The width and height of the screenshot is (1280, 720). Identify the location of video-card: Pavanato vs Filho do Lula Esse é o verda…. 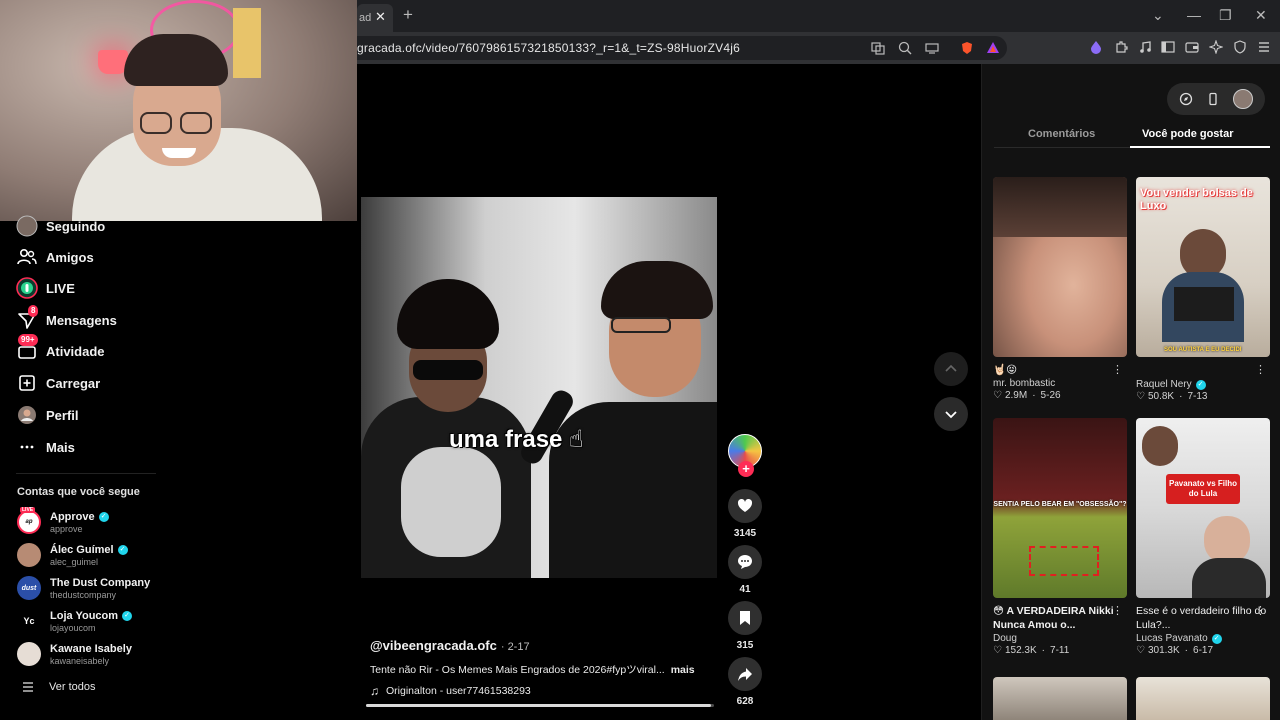
(1203, 537).